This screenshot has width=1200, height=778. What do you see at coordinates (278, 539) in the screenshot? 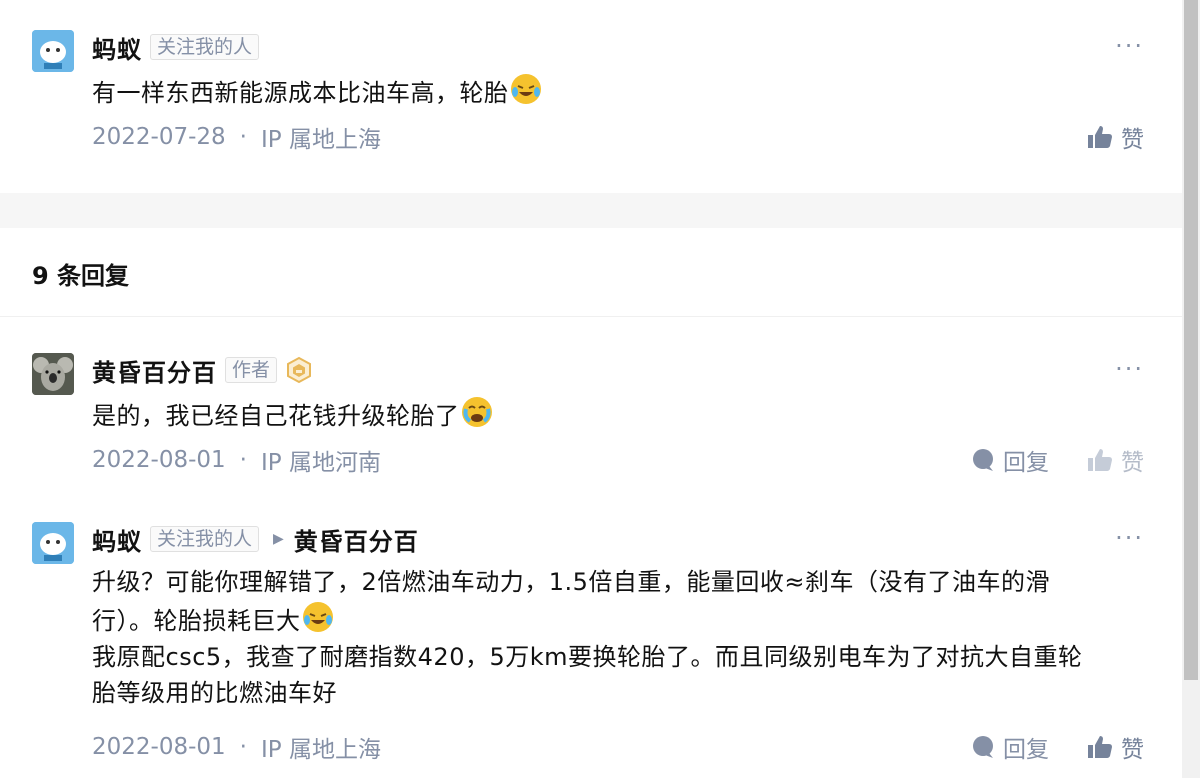
I see `reply-to-arrow-icon: ▶` at bounding box center [278, 539].